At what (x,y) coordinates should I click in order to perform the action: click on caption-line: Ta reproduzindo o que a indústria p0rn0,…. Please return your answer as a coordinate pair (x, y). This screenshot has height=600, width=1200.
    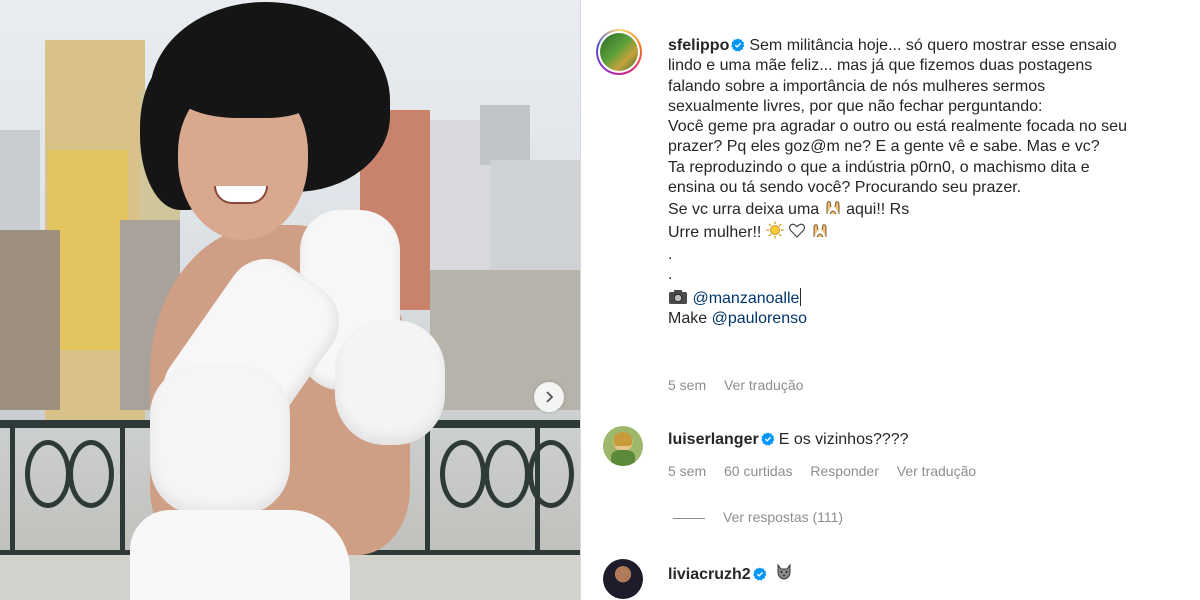
    Looking at the image, I should click on (879, 167).